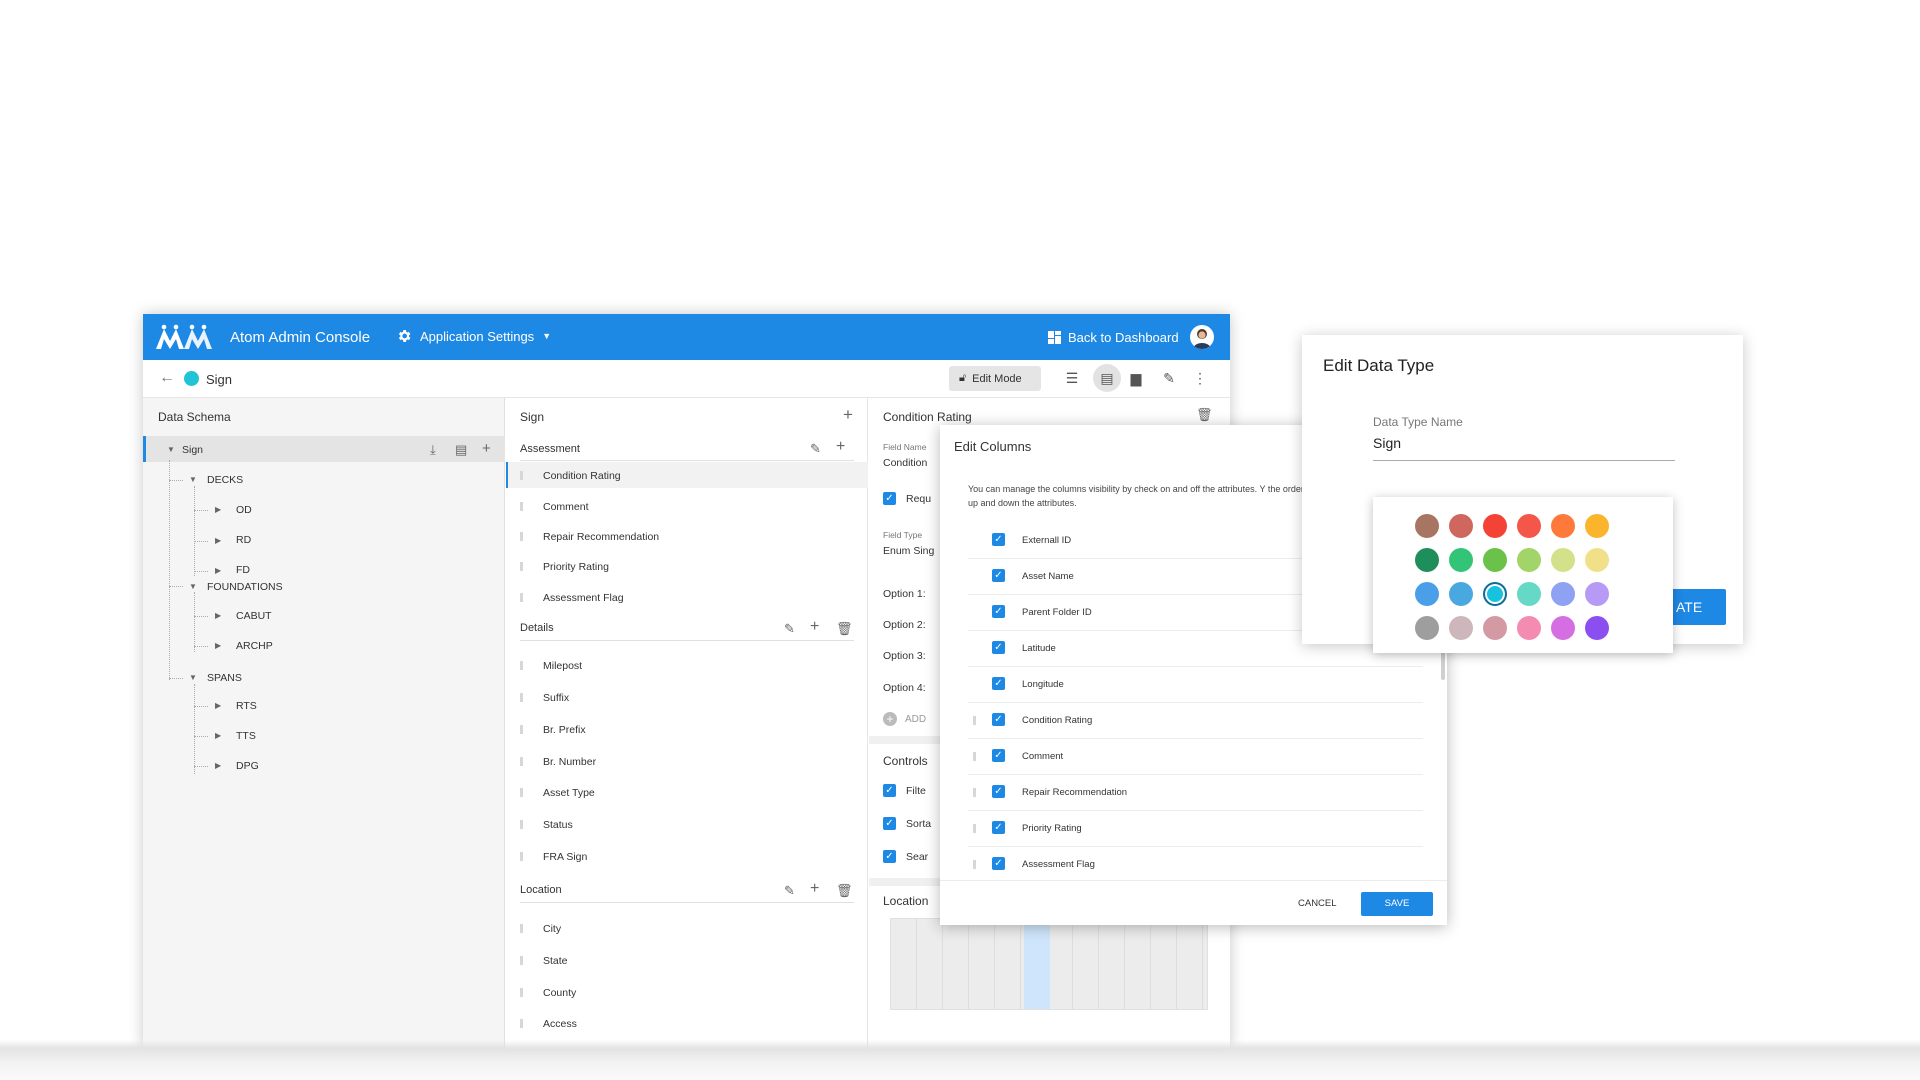 This screenshot has width=1920, height=1080. I want to click on field-state: State, so click(555, 961).